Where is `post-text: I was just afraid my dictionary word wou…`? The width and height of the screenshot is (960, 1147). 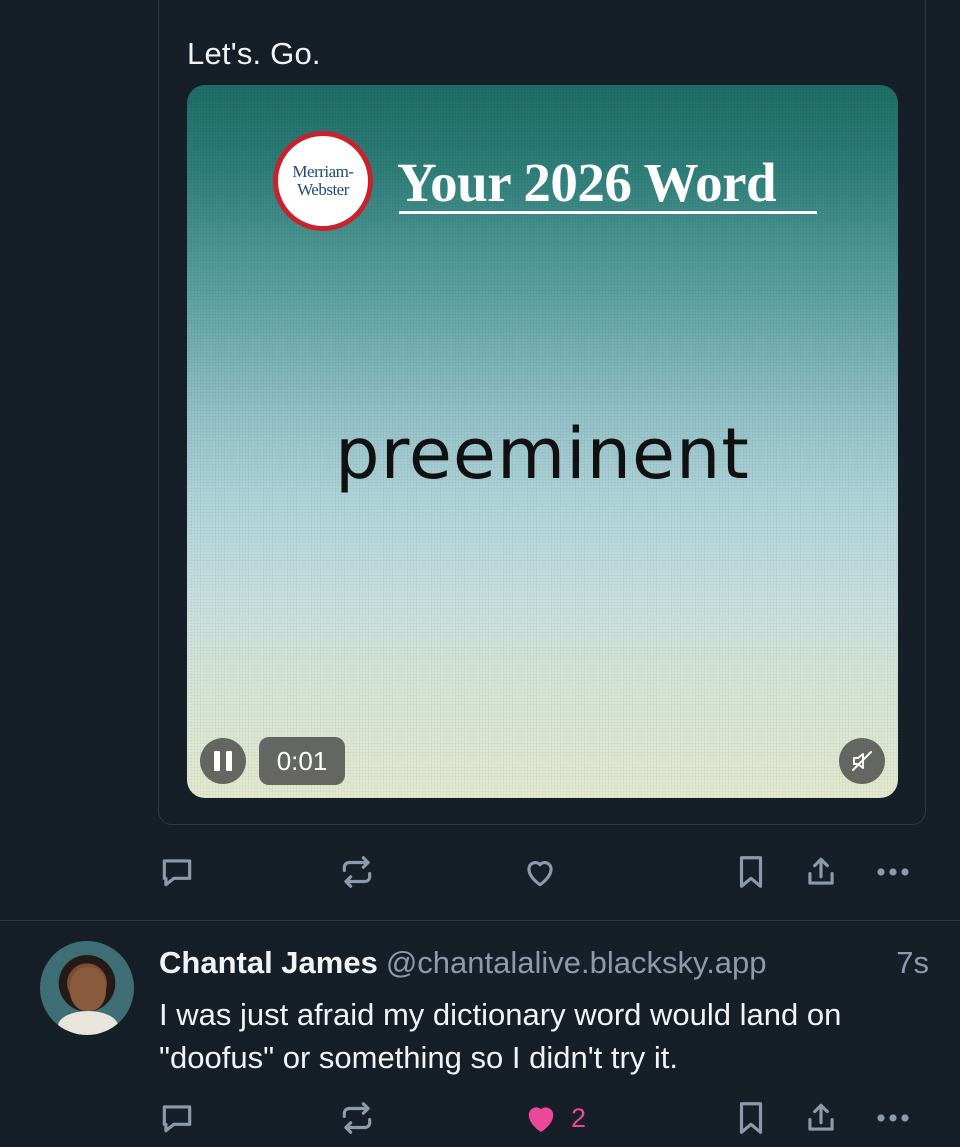 post-text: I was just afraid my dictionary word wou… is located at coordinates (500, 1036).